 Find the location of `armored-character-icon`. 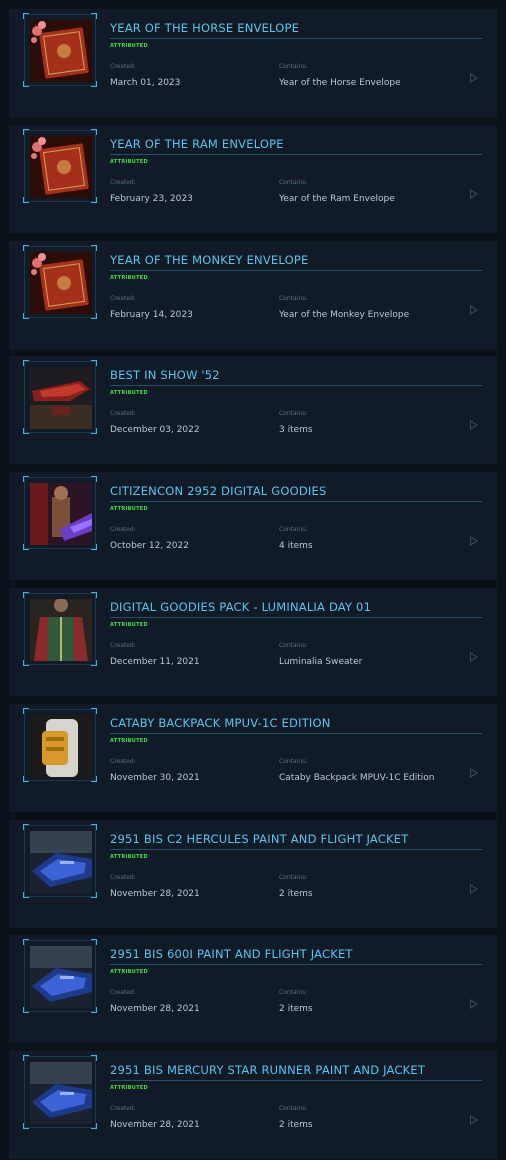

armored-character-icon is located at coordinates (61, 514).